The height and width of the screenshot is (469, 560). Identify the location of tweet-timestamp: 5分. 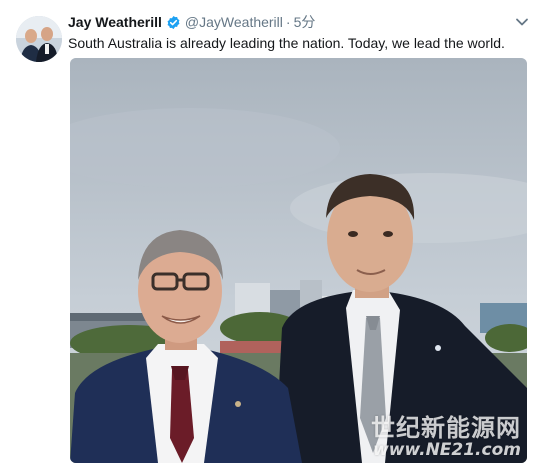
(305, 22).